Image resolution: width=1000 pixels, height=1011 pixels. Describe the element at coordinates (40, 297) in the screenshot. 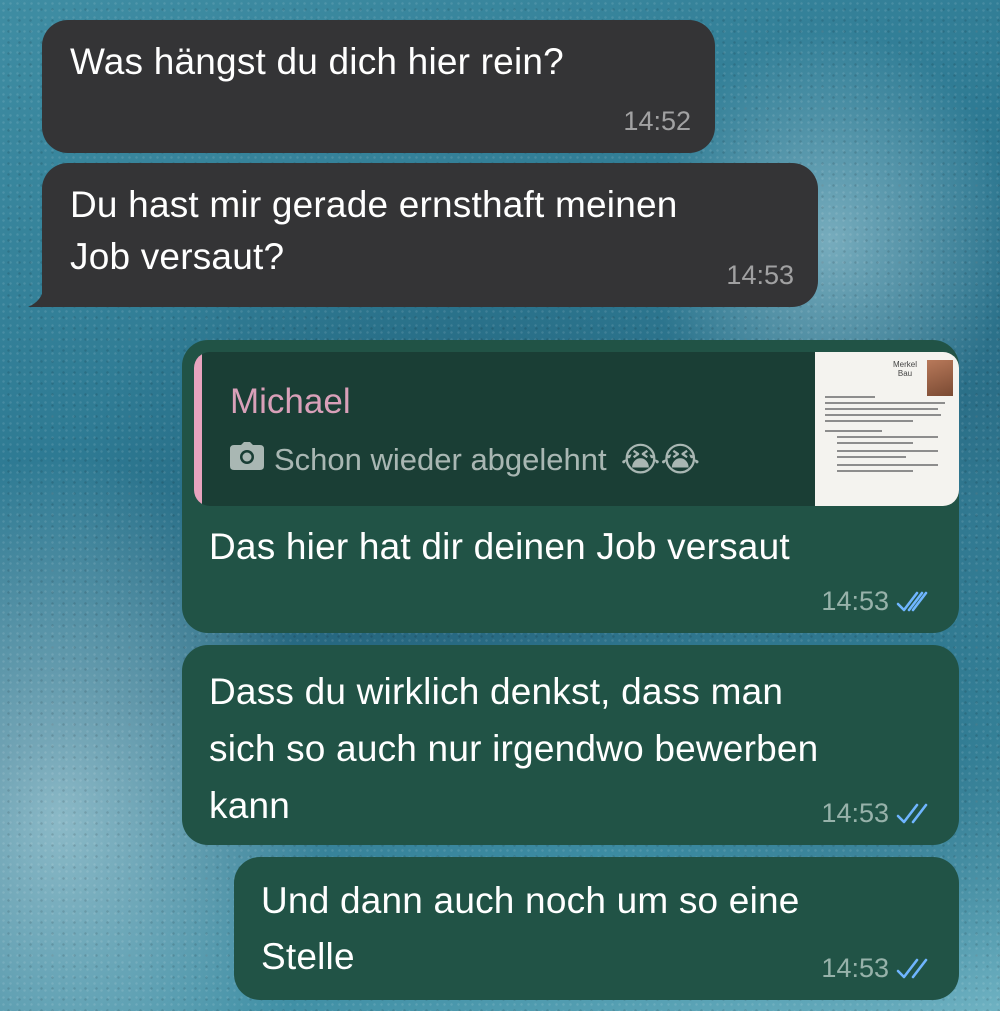

I see `bubble-tail` at that location.